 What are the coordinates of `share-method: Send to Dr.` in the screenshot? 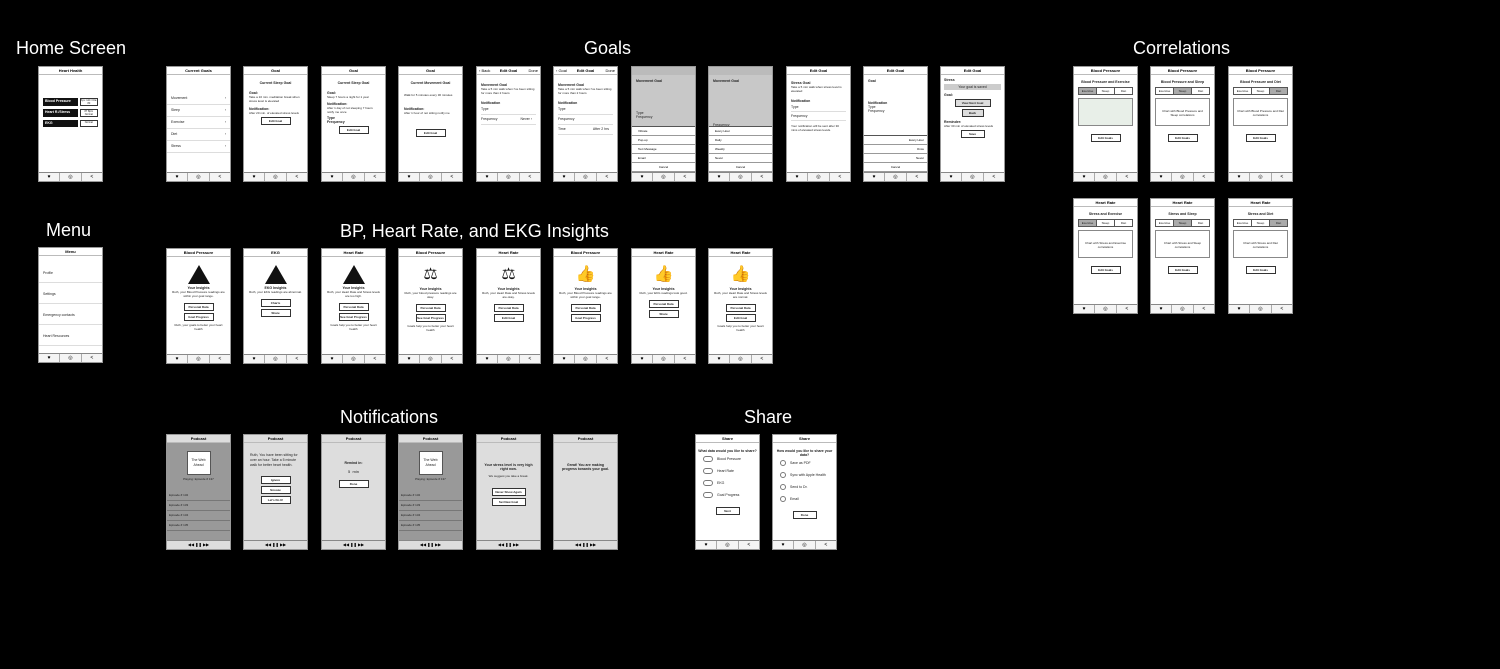 It's located at (804, 487).